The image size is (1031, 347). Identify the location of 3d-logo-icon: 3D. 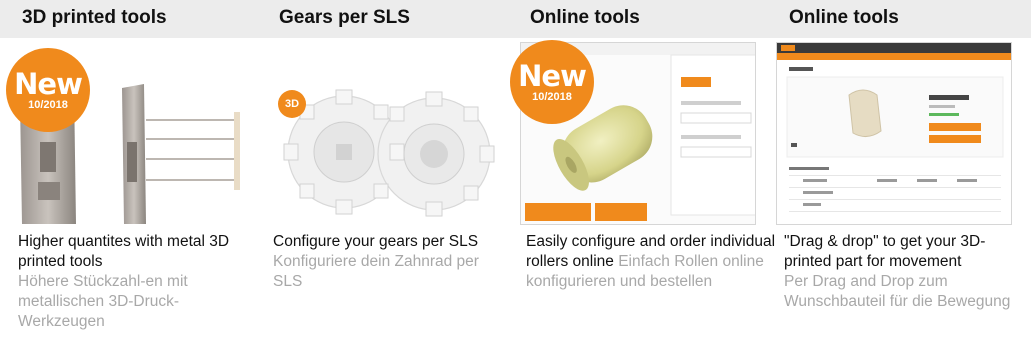
(292, 104).